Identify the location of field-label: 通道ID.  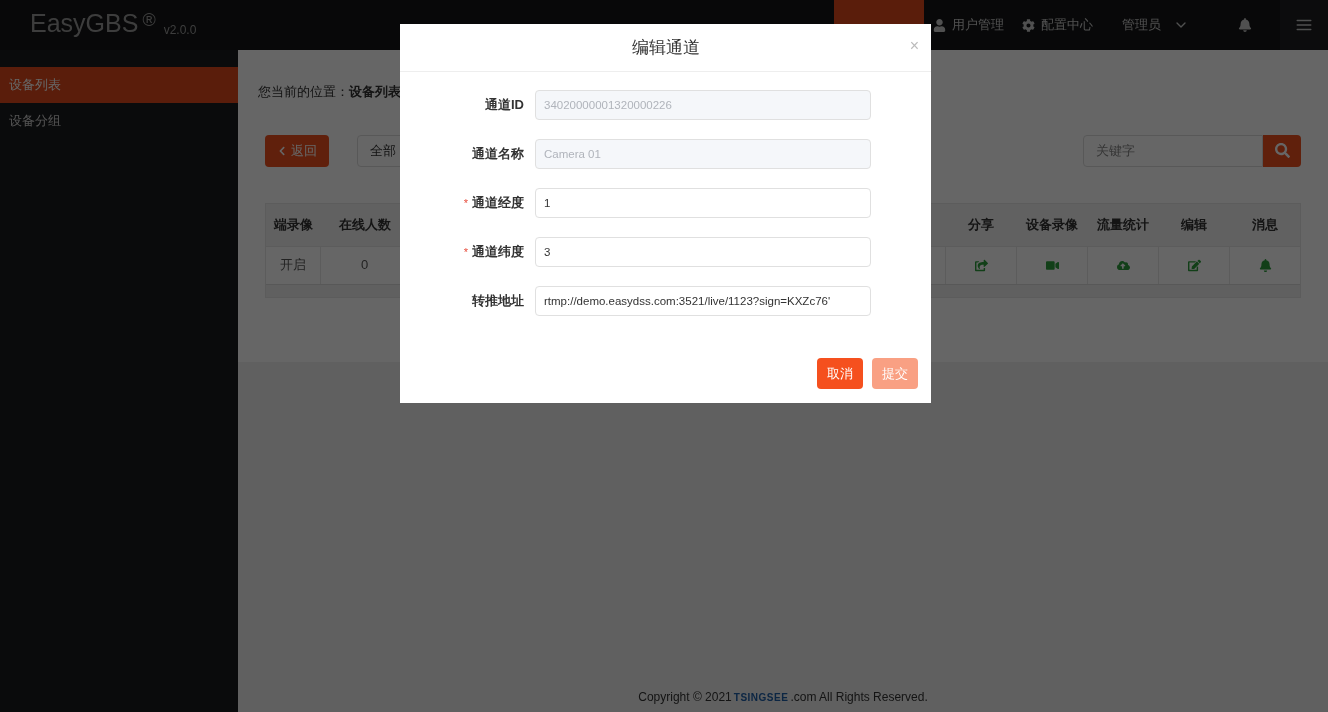
(504, 105).